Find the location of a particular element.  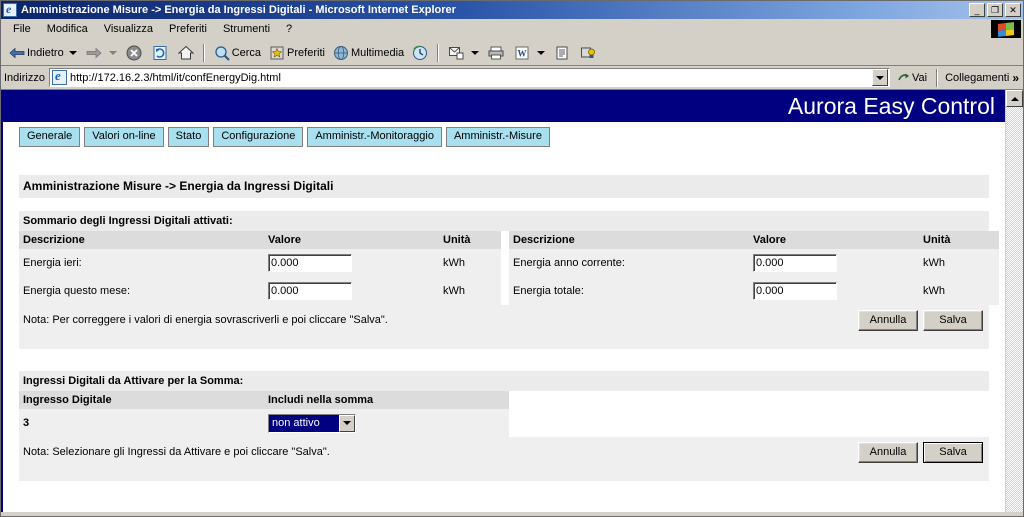

vertical-scrollbar is located at coordinates (1014, 301).